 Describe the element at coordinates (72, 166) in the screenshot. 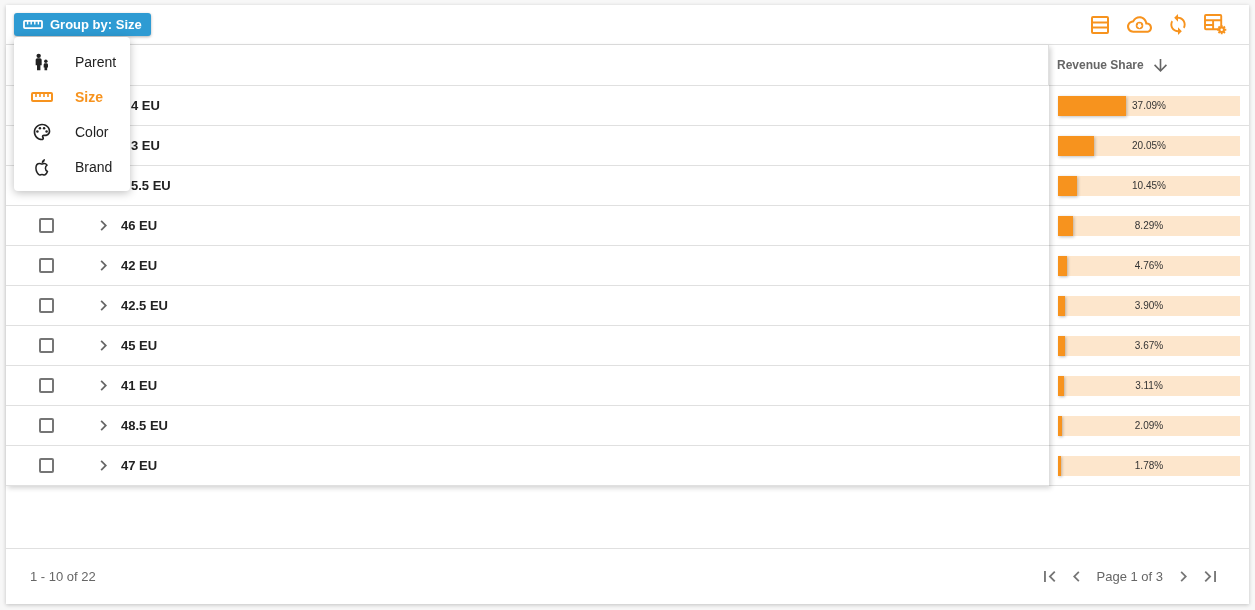

I see `menu-item: Brand` at that location.